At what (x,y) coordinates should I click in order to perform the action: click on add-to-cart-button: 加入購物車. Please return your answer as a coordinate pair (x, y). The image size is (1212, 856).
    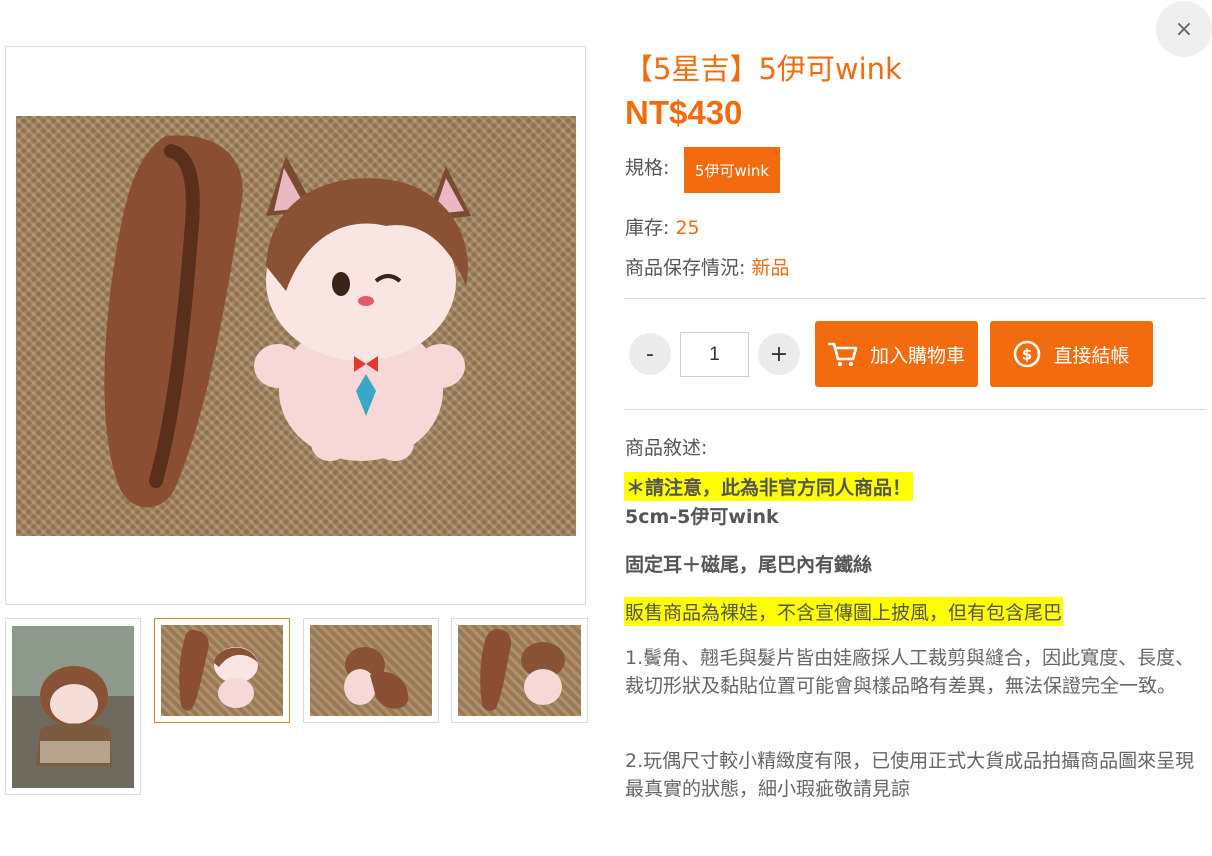
    Looking at the image, I should click on (896, 354).